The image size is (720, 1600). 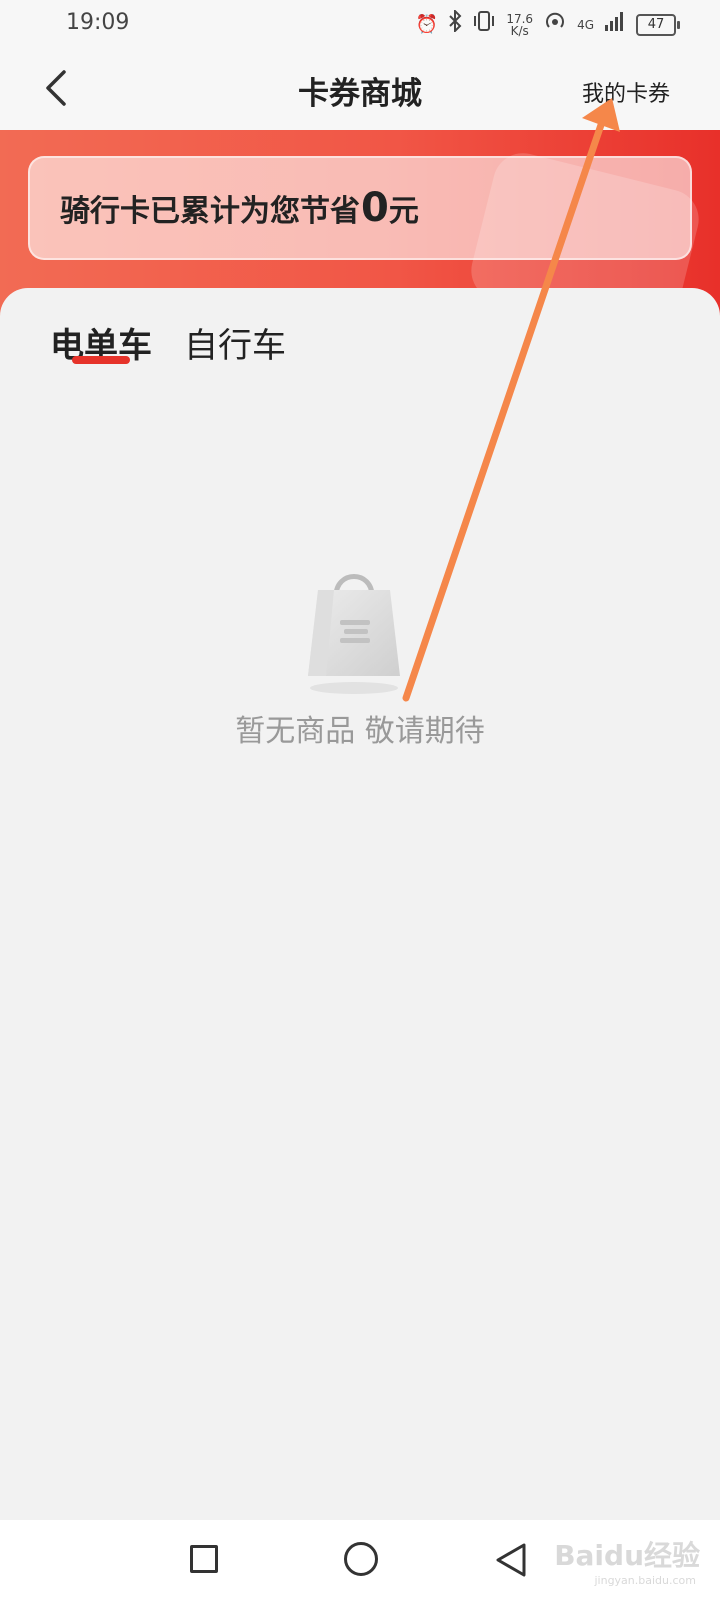 What do you see at coordinates (235, 342) in the screenshot?
I see `tab-bicycle: 自行车` at bounding box center [235, 342].